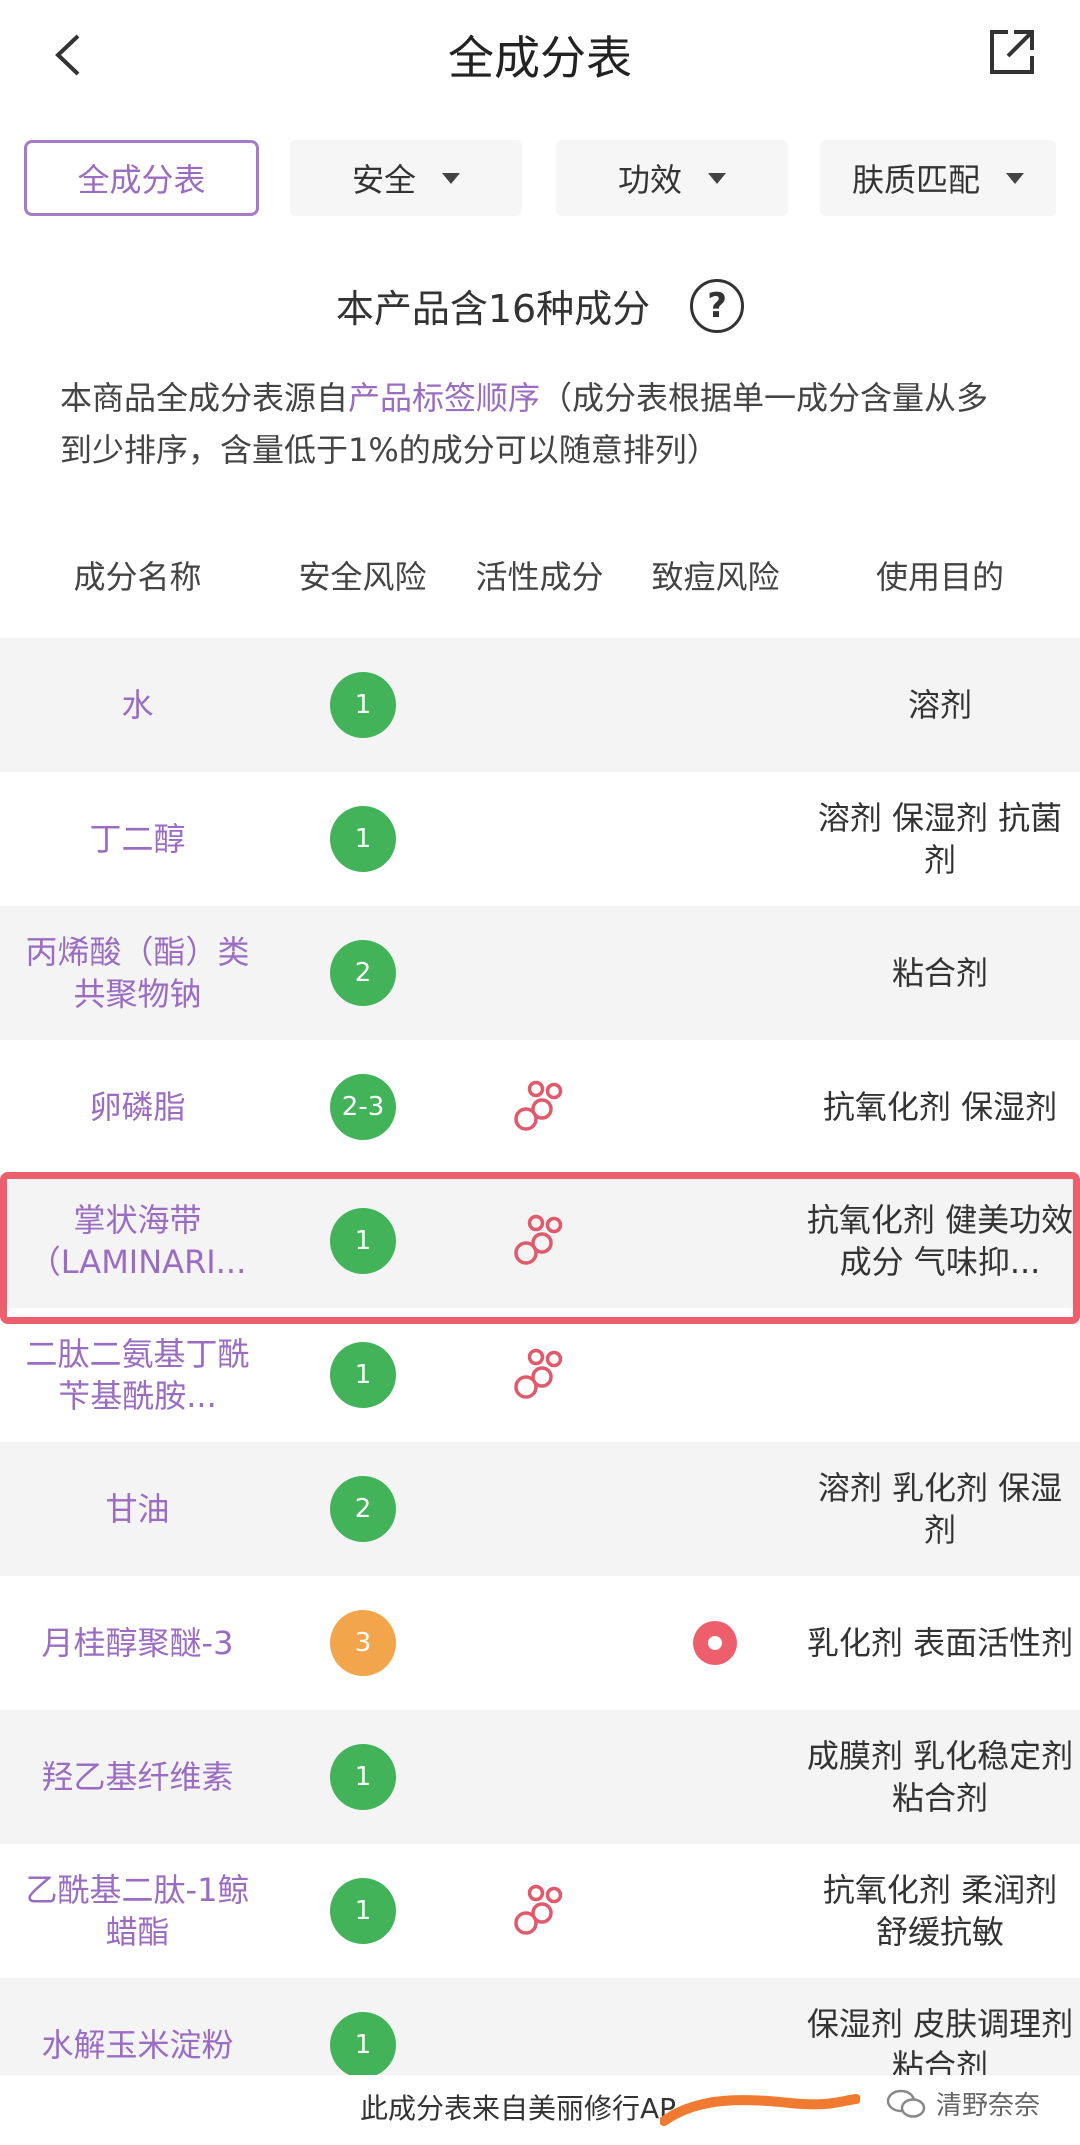 This screenshot has width=1080, height=2145. I want to click on watermark: 清野奈奈, so click(963, 2103).